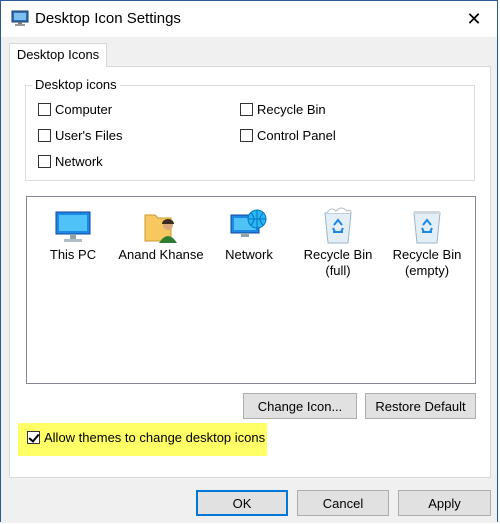  I want to click on icon-item-recycle-bin-full: Recycle Bin (full), so click(338, 242).